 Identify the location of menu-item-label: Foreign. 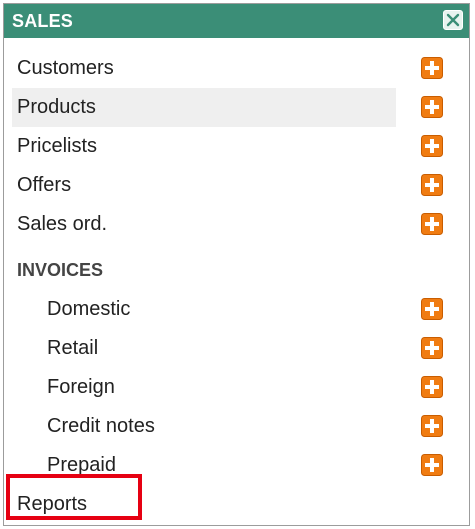
(81, 387).